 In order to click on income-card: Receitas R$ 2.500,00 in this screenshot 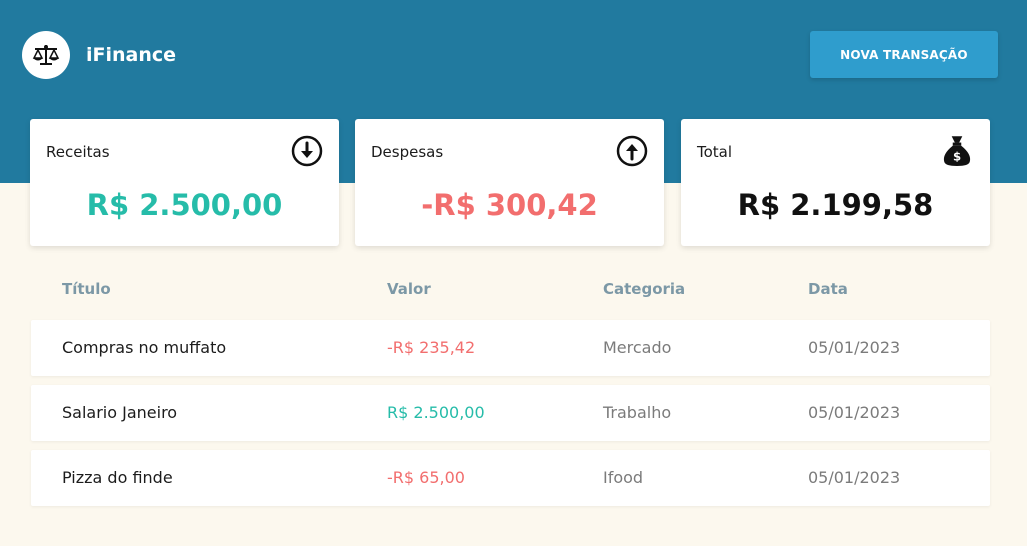, I will do `click(184, 182)`.